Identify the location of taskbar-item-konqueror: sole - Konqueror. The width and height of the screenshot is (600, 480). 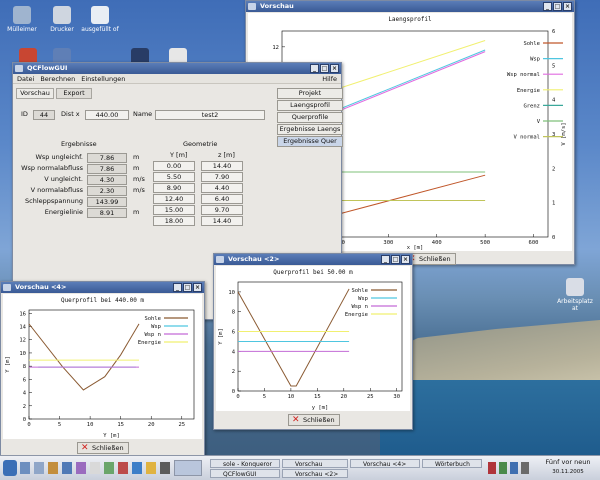
(245, 463).